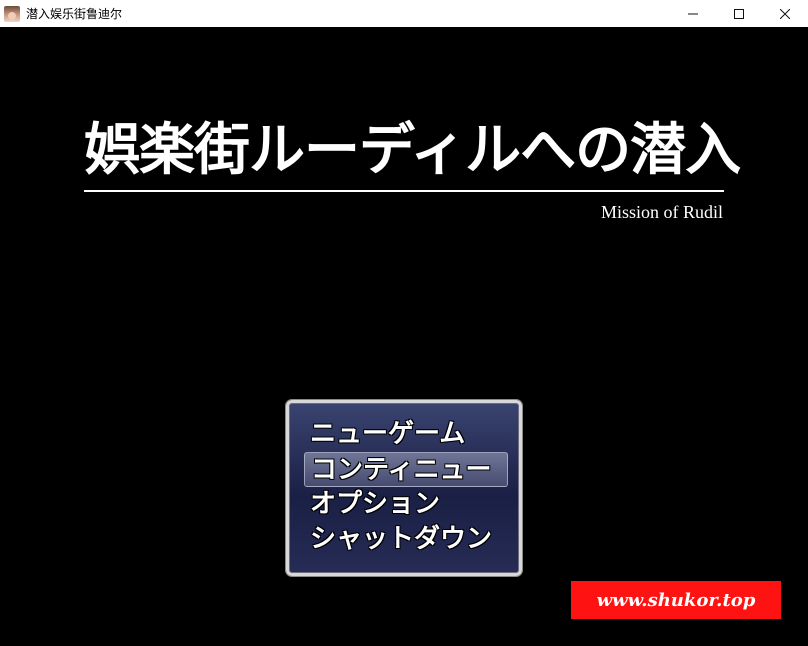 The height and width of the screenshot is (646, 808). I want to click on menu-item-continue: コンティニュー, so click(406, 469).